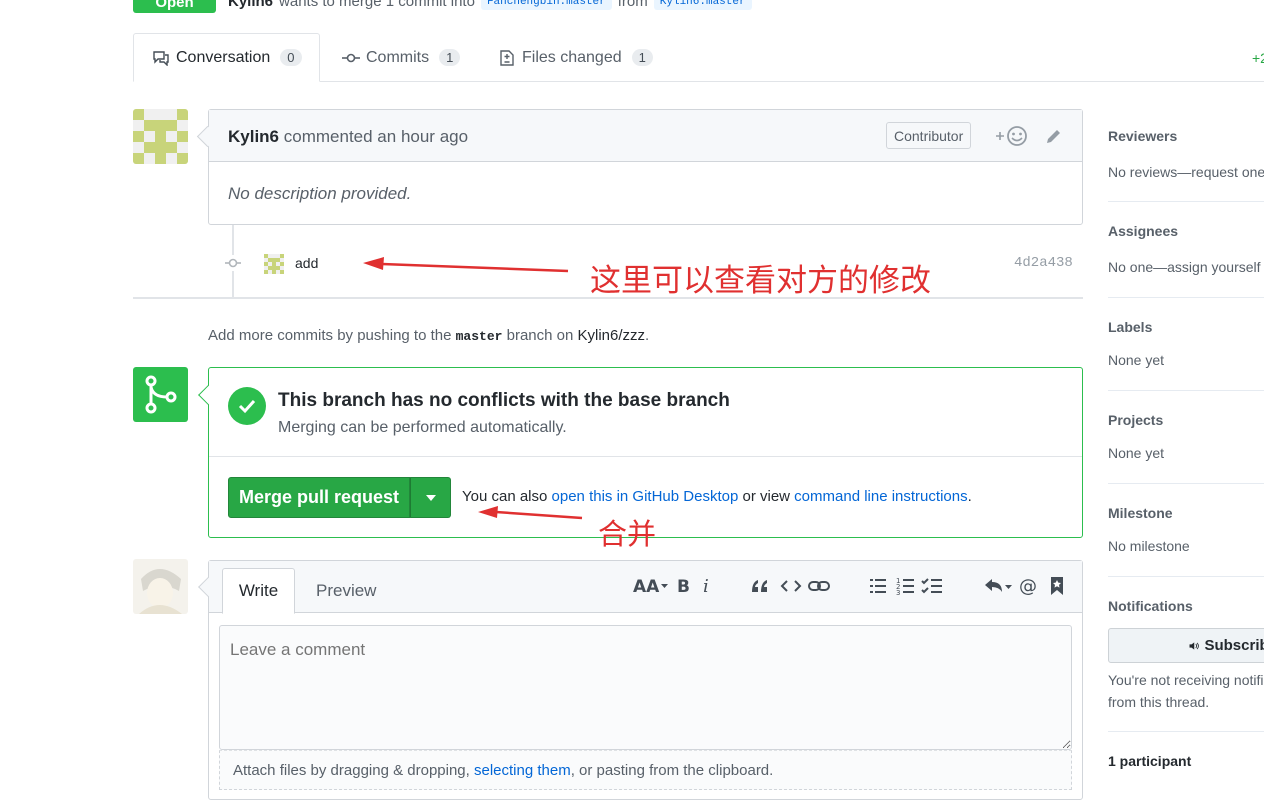 The height and width of the screenshot is (800, 1264). What do you see at coordinates (1057, 586) in the screenshot?
I see `bookmark-icon` at bounding box center [1057, 586].